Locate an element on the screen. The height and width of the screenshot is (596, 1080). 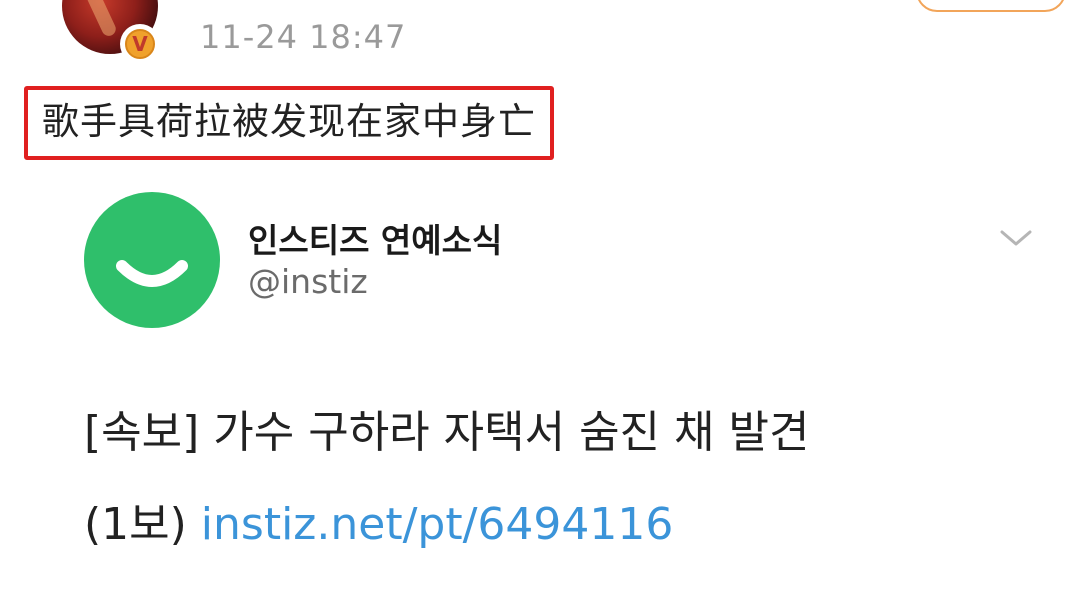
post-timestamp: 11-24 18:47 is located at coordinates (303, 37).